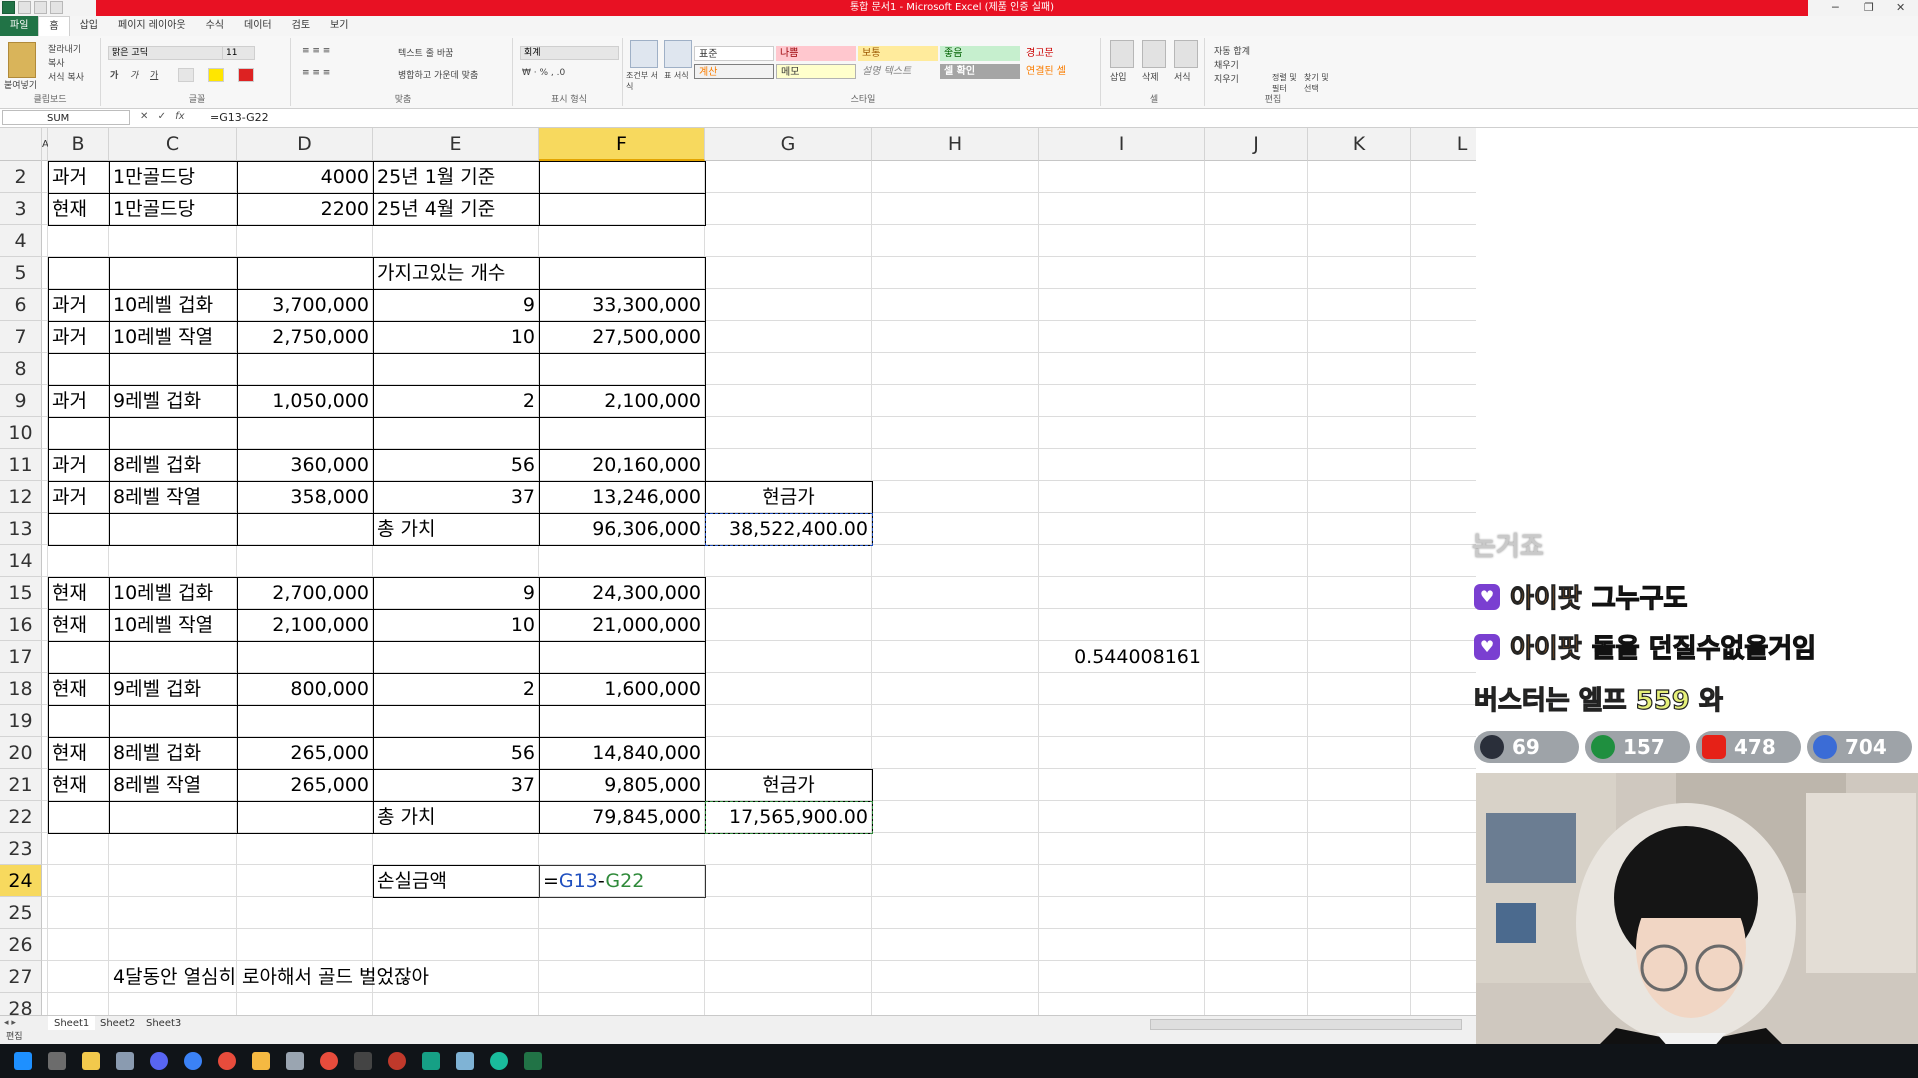 This screenshot has height=1078, width=1918. I want to click on save-icon, so click(24, 7).